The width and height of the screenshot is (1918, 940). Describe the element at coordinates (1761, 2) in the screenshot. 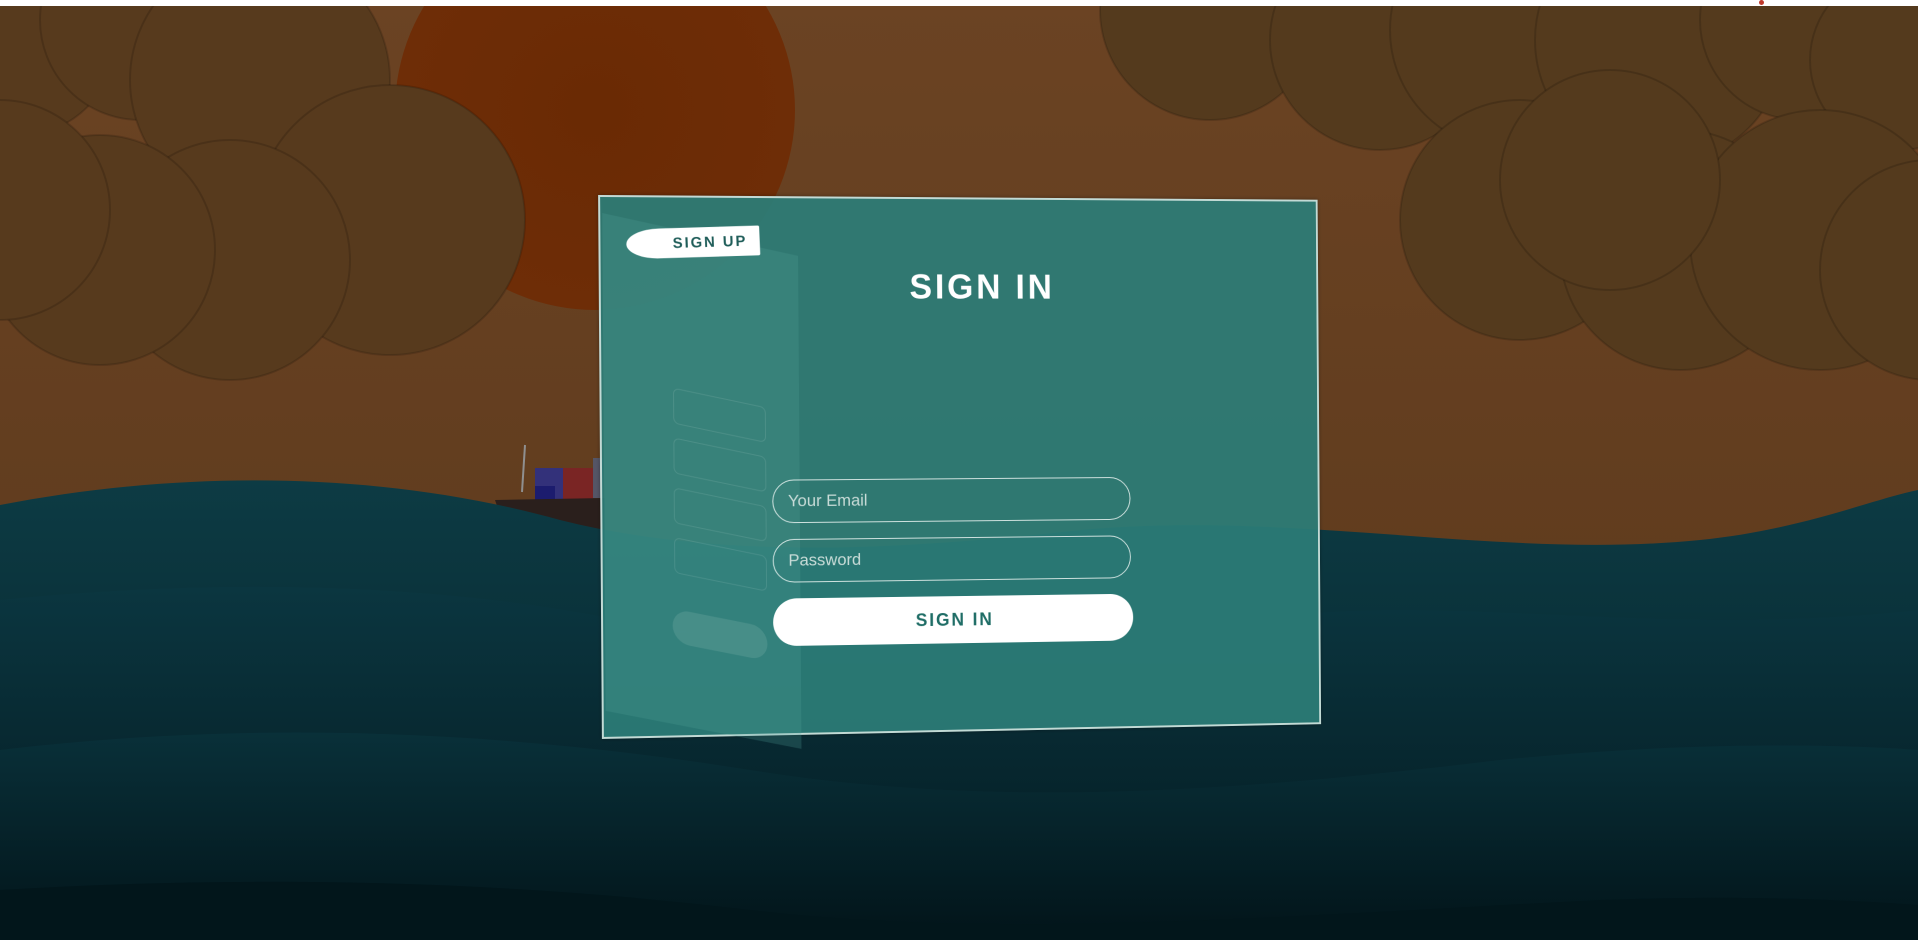

I see `indicator-dot` at that location.